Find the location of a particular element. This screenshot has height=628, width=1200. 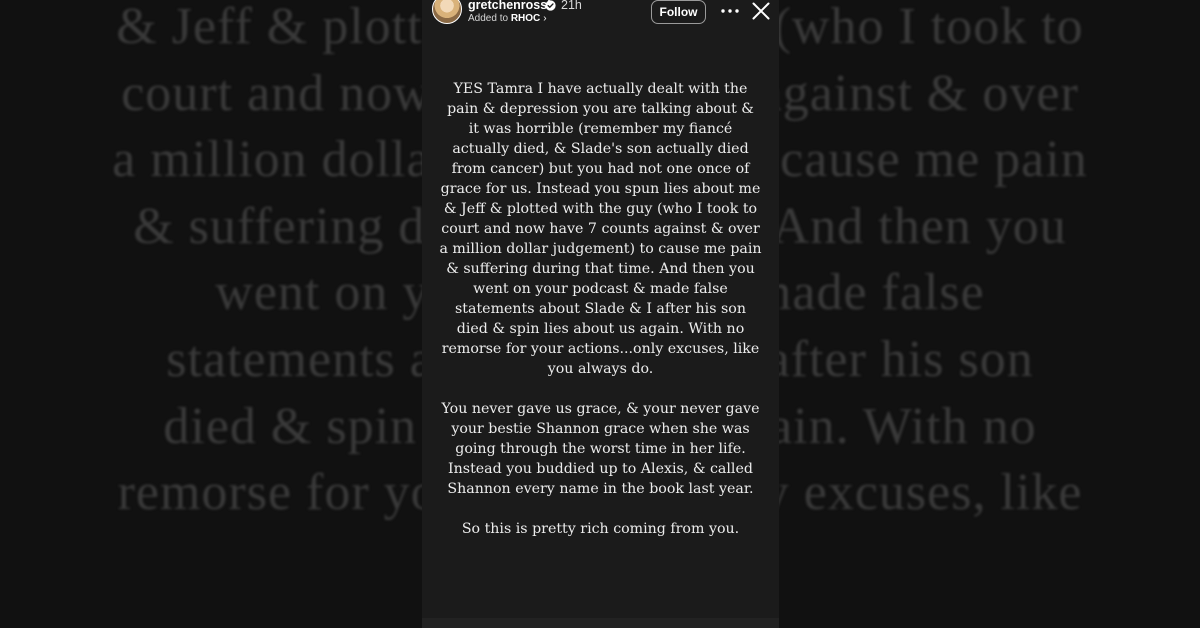

story-line: it was horrible (remember my fiancé is located at coordinates (600, 129).